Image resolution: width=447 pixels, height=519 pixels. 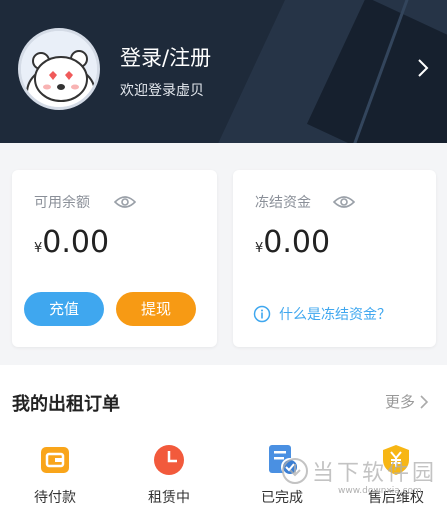 What do you see at coordinates (66, 404) in the screenshot?
I see `section-title: 我的出租订单` at bounding box center [66, 404].